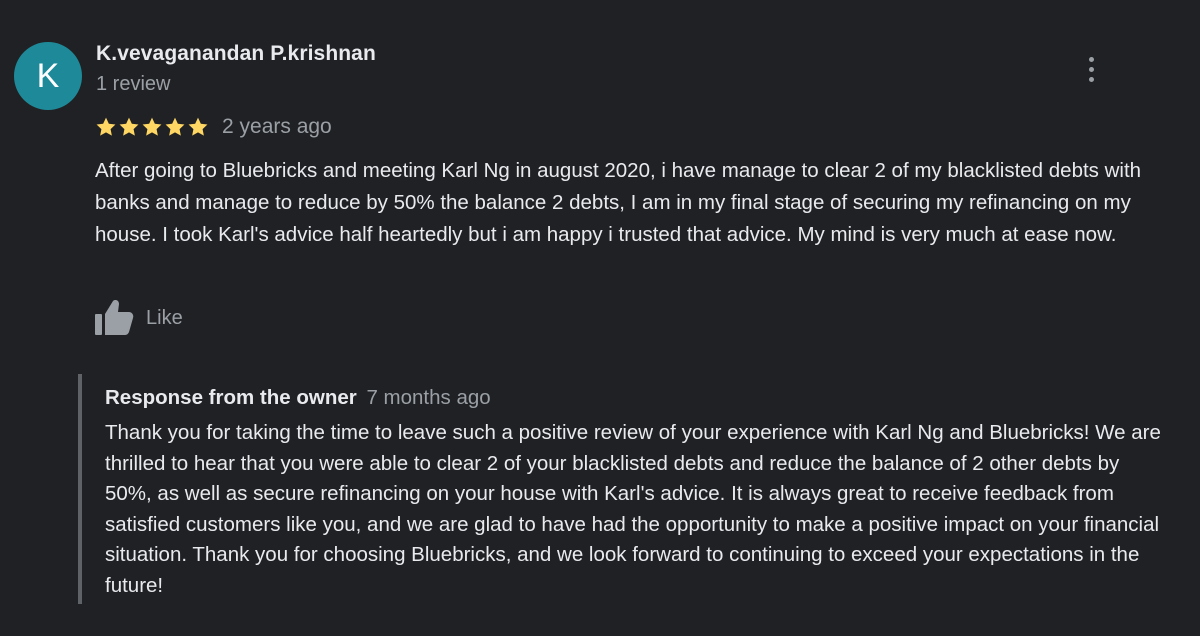 This screenshot has width=1200, height=636. I want to click on response-header: Response from the owner 7 months ago, so click(298, 398).